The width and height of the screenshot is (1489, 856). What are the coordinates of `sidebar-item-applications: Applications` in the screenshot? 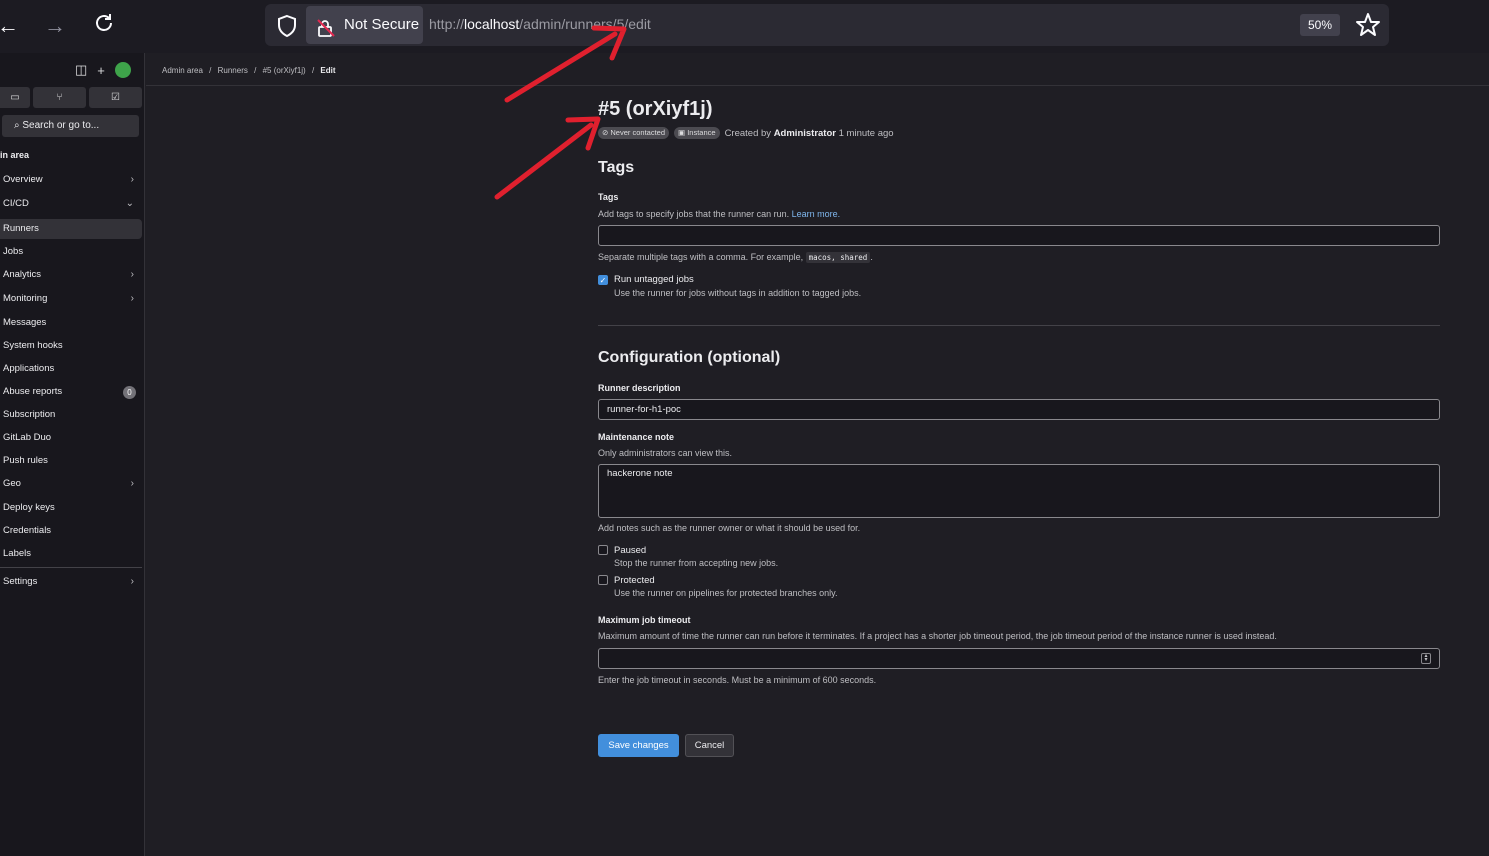 It's located at (71, 369).